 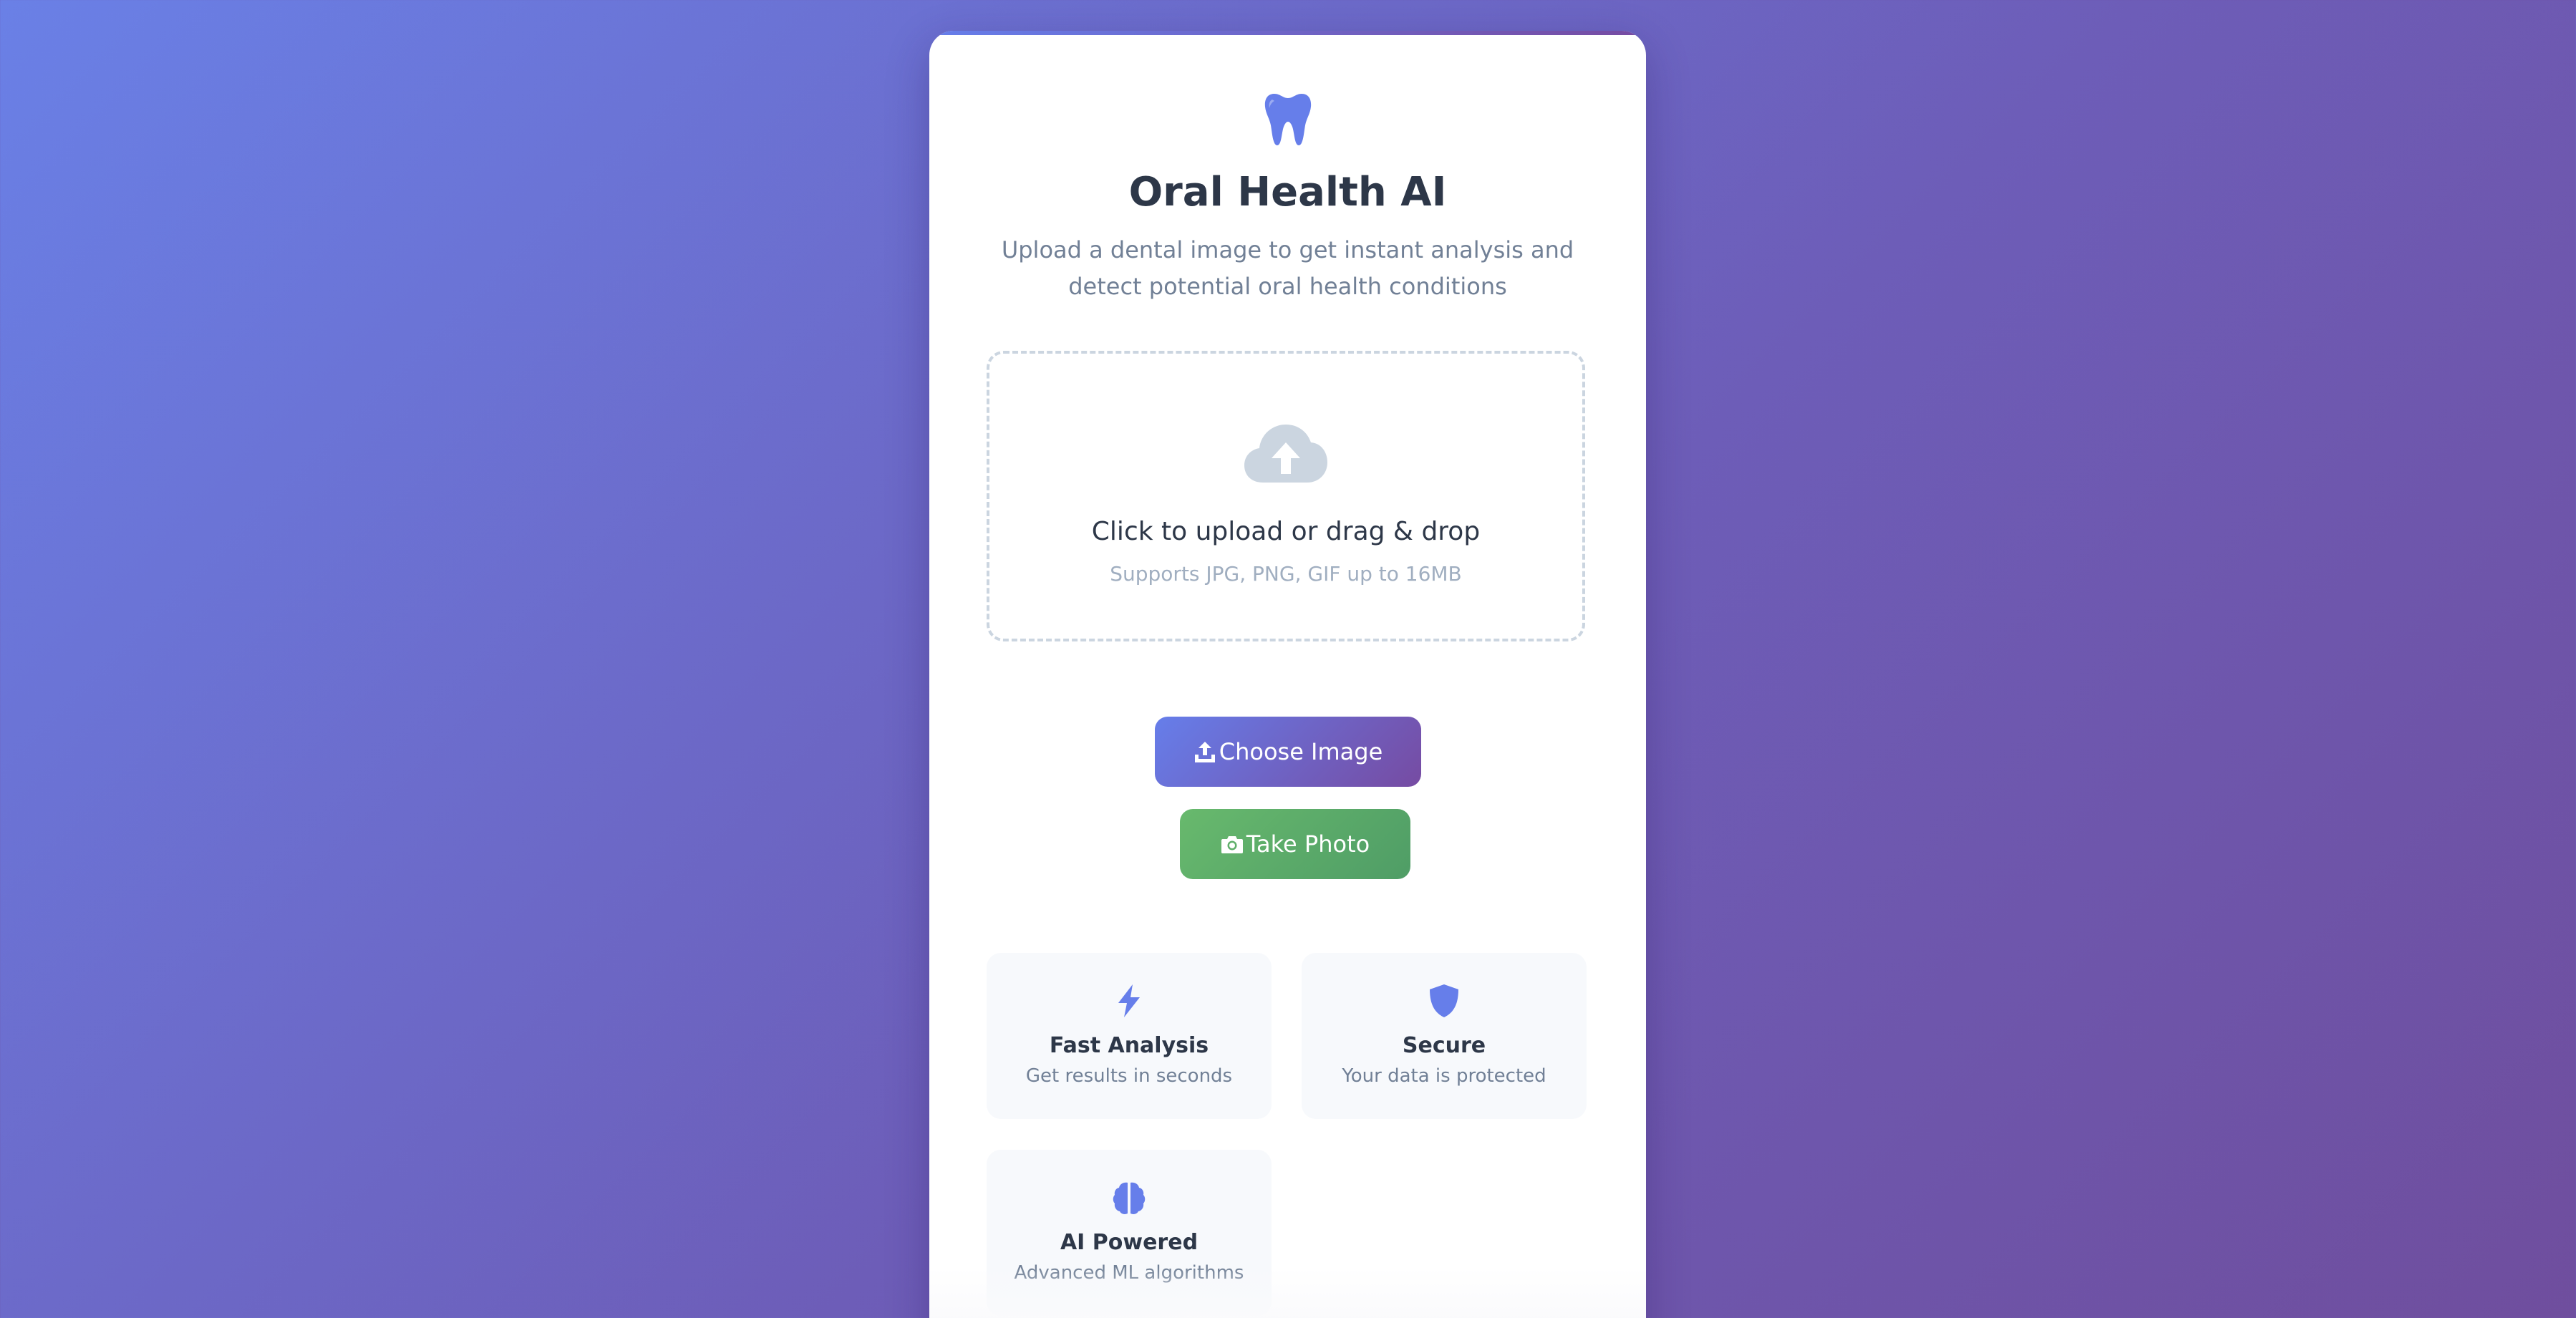 What do you see at coordinates (1287, 119) in the screenshot?
I see `tooth-icon` at bounding box center [1287, 119].